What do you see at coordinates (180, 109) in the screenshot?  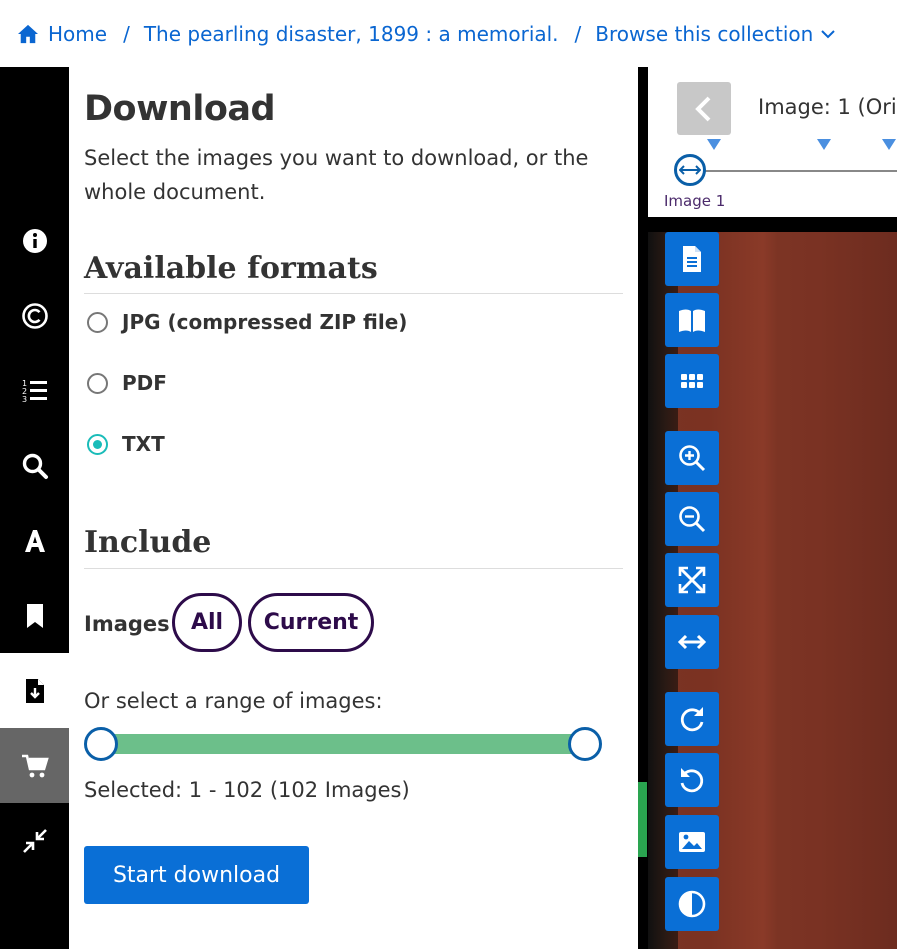 I see `download-title: Download` at bounding box center [180, 109].